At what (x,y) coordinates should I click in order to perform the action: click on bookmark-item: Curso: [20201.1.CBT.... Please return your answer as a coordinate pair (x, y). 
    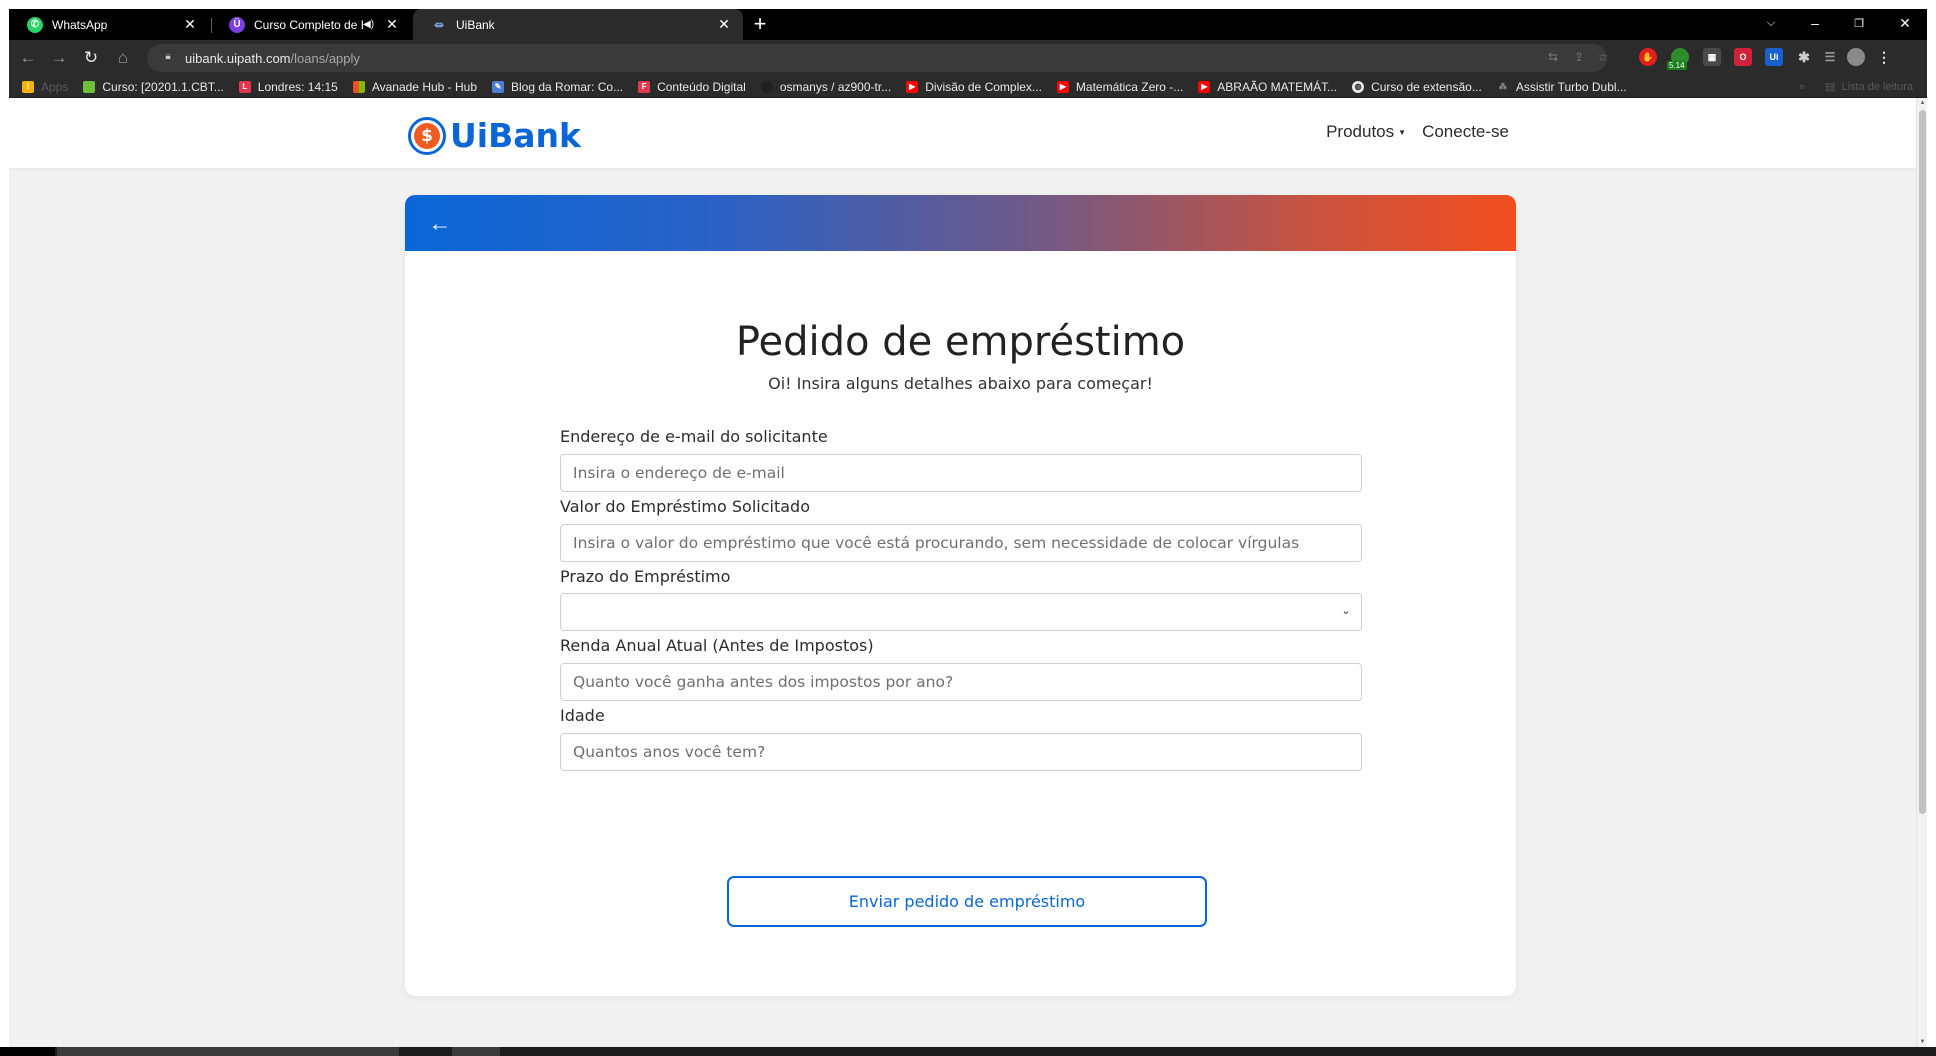
    Looking at the image, I should click on (153, 86).